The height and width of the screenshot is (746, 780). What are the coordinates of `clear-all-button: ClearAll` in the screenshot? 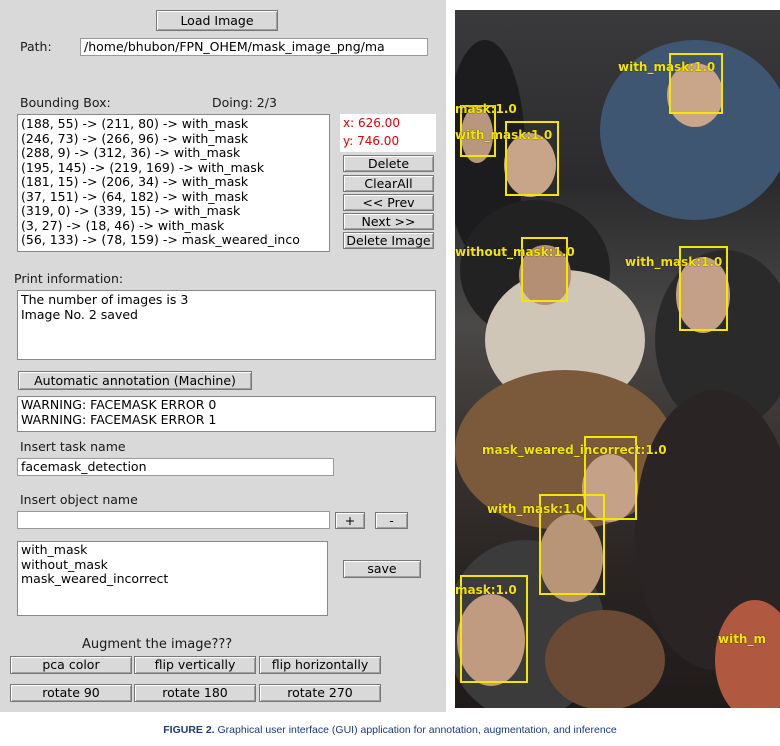 It's located at (388, 183).